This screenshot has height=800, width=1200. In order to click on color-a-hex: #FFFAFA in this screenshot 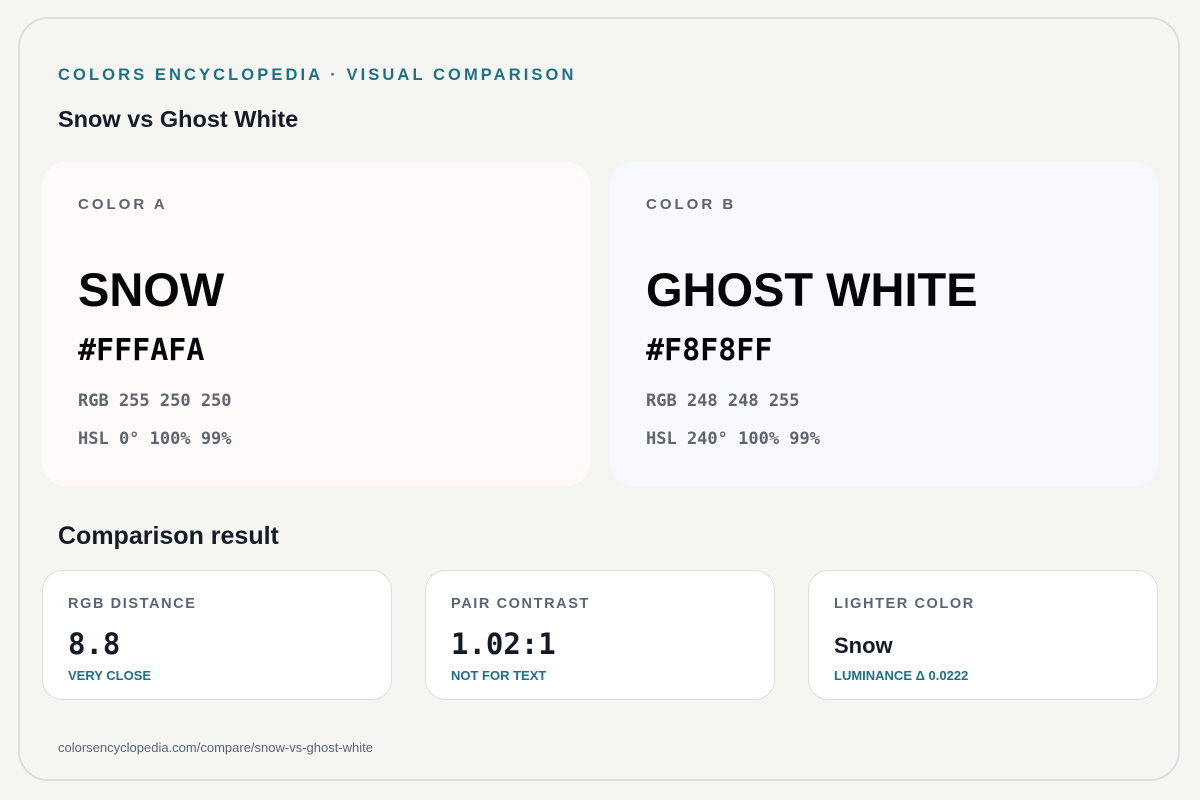, I will do `click(141, 350)`.